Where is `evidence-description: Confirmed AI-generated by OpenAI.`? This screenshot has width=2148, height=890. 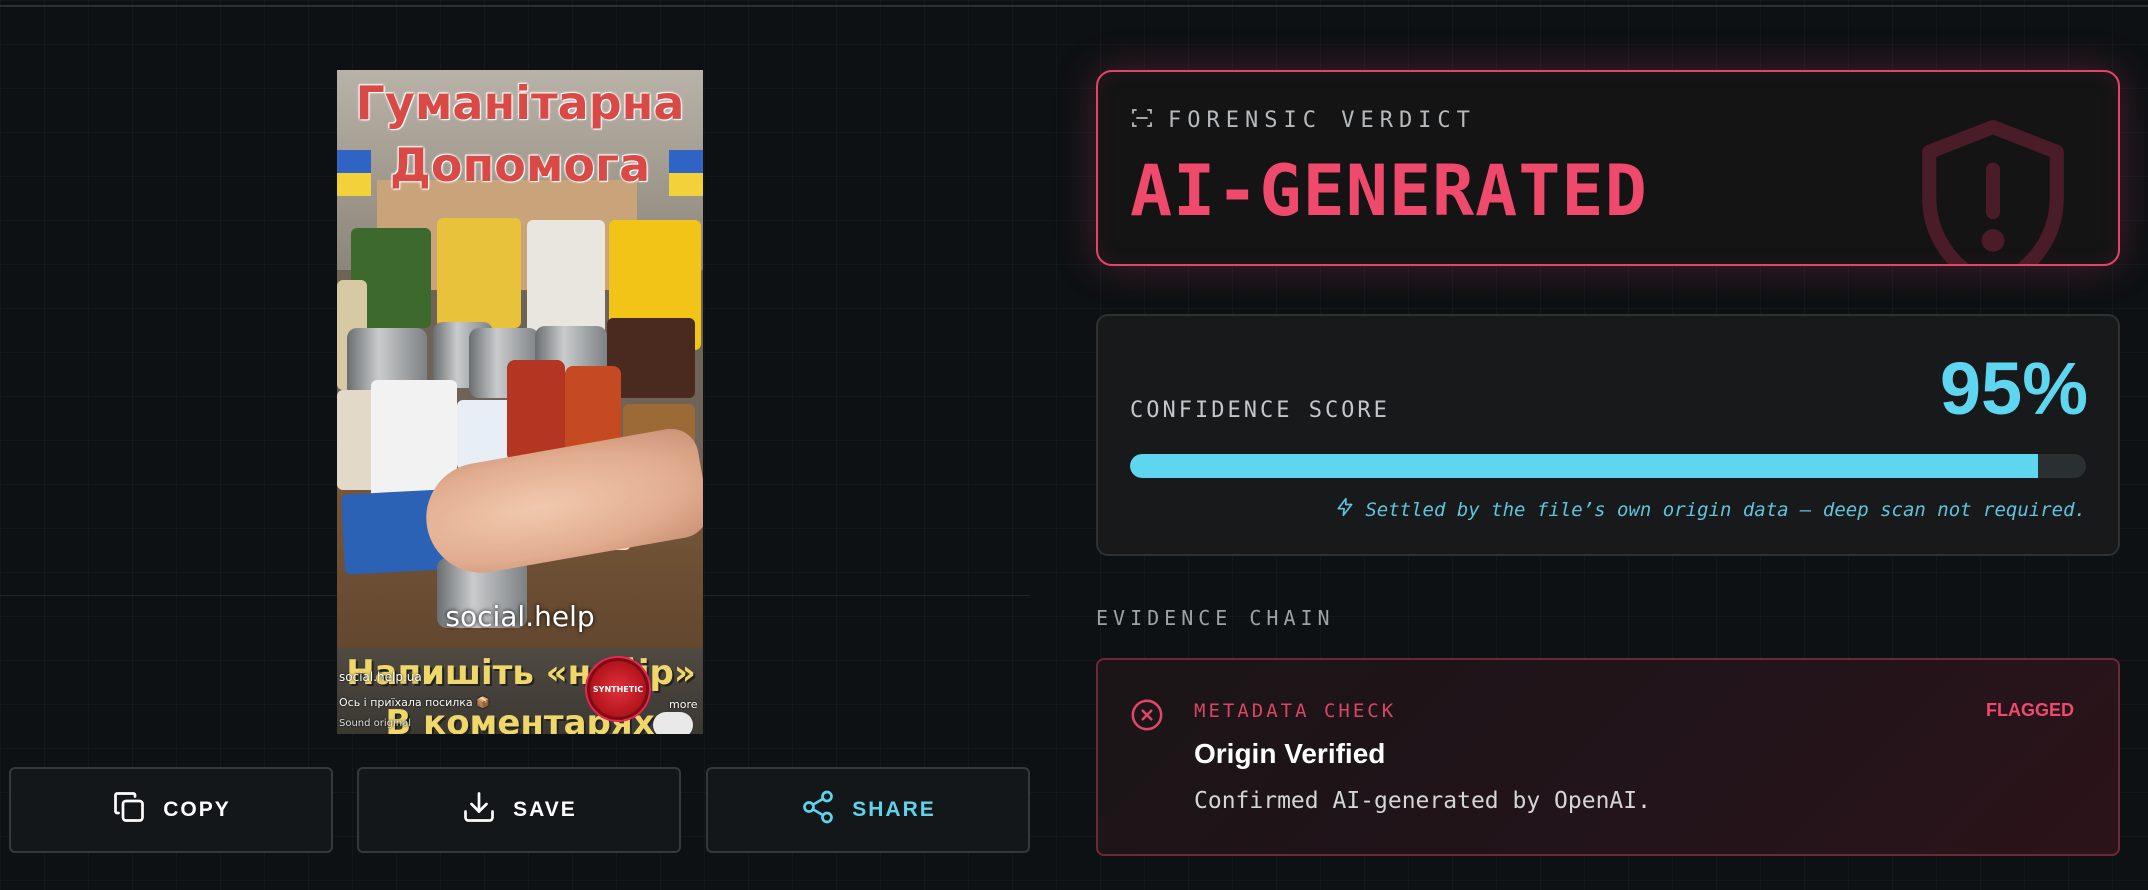 evidence-description: Confirmed AI-generated by OpenAI. is located at coordinates (1422, 801).